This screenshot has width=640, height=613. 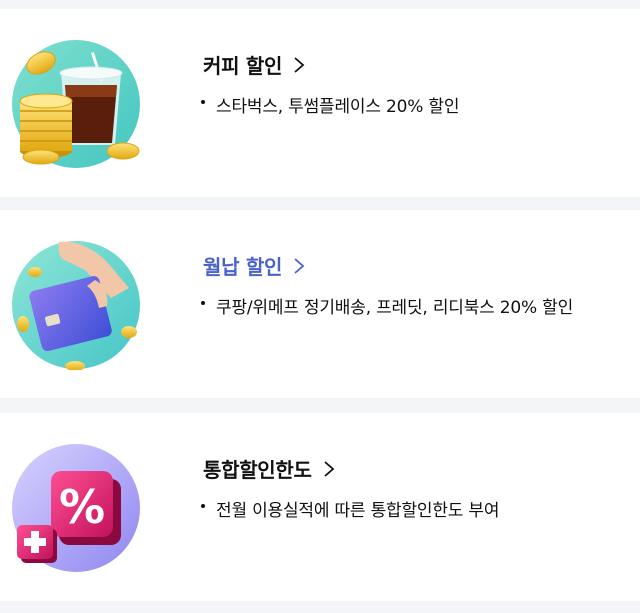 What do you see at coordinates (338, 107) in the screenshot?
I see `benefit-detail-text: 스타벅스, 투썸플레이스 20% 할인` at bounding box center [338, 107].